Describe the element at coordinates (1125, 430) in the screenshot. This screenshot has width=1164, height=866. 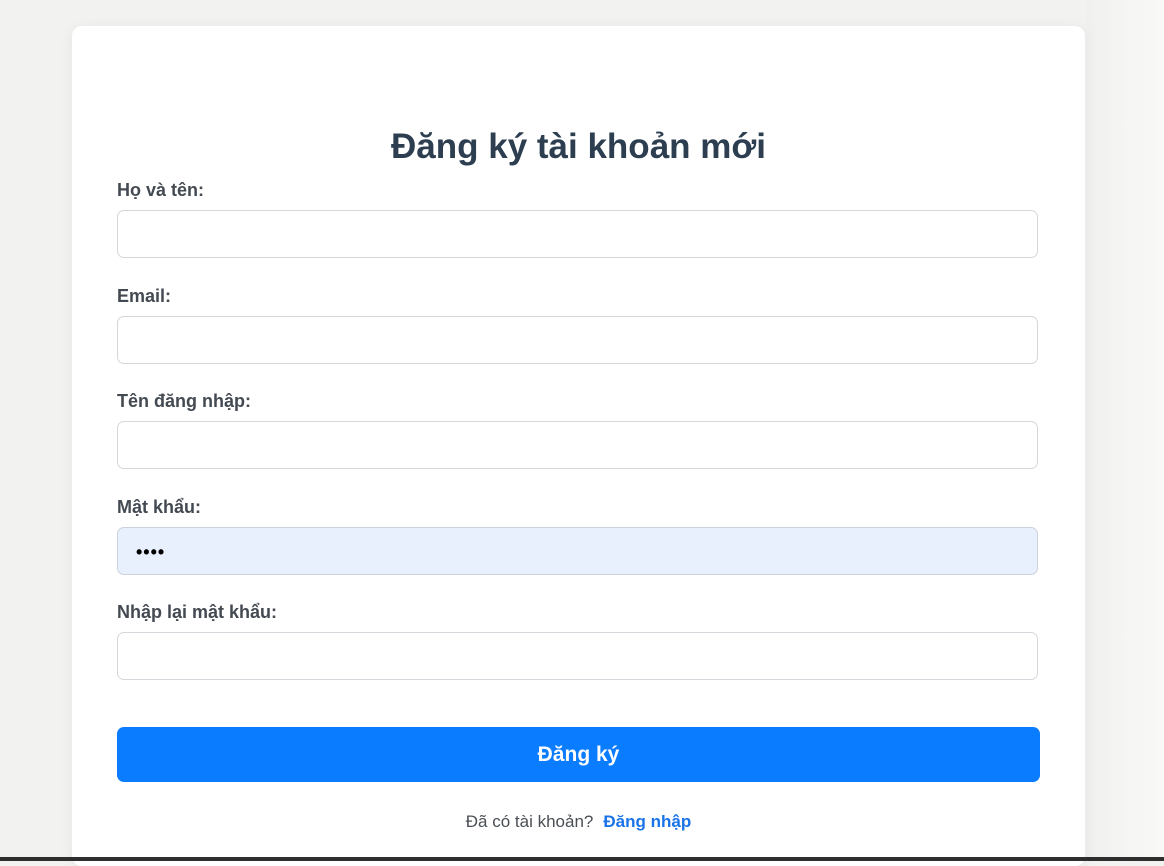
I see `page-background-right` at that location.